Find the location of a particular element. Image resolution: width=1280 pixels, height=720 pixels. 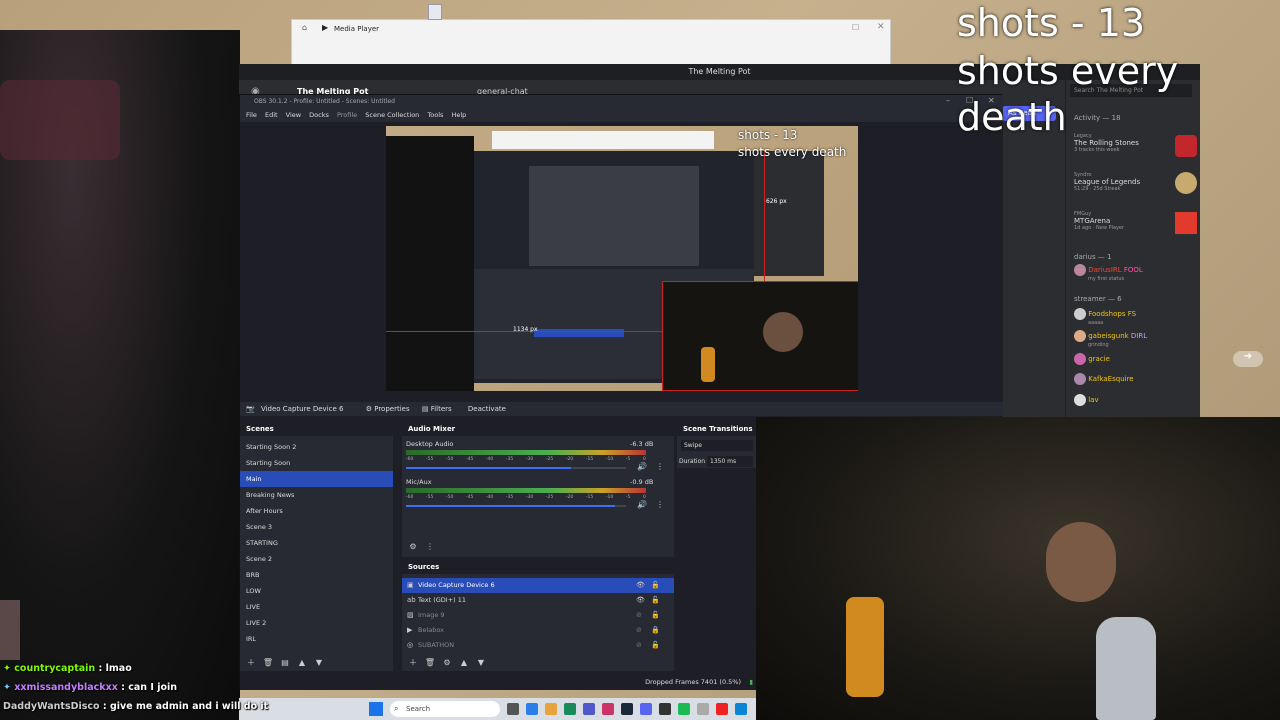

file-explorer-icon is located at coordinates (551, 709).